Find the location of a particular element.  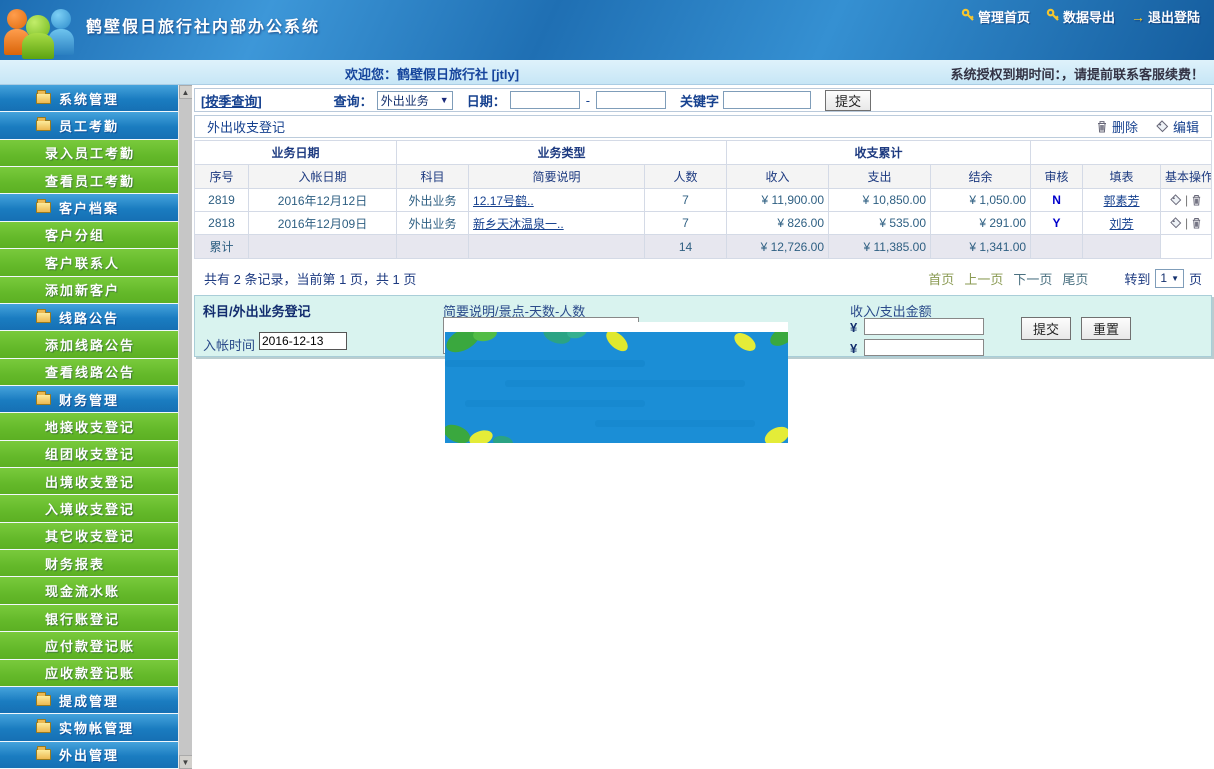

sidebar-item-label: 出境收支登记 is located at coordinates (90, 482).